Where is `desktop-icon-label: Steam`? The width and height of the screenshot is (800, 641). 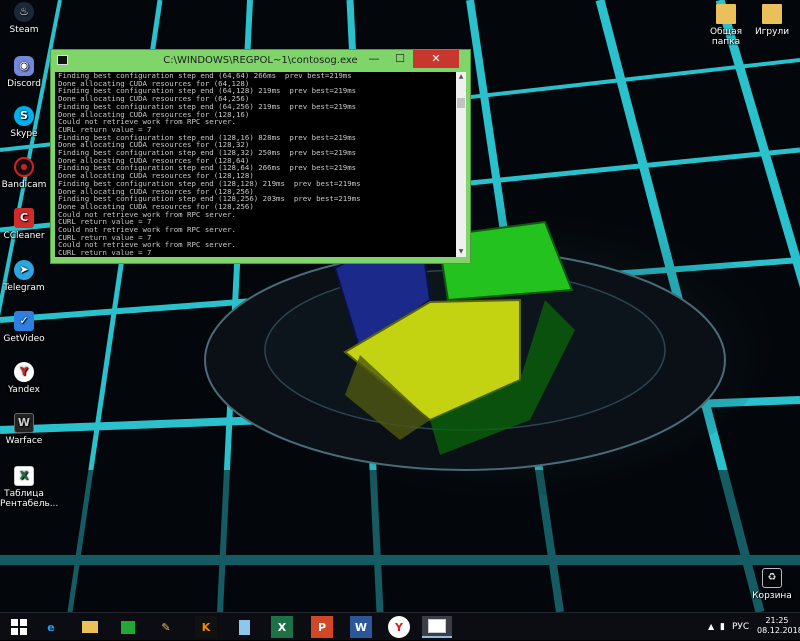
desktop-icon-label: Steam is located at coordinates (24, 30).